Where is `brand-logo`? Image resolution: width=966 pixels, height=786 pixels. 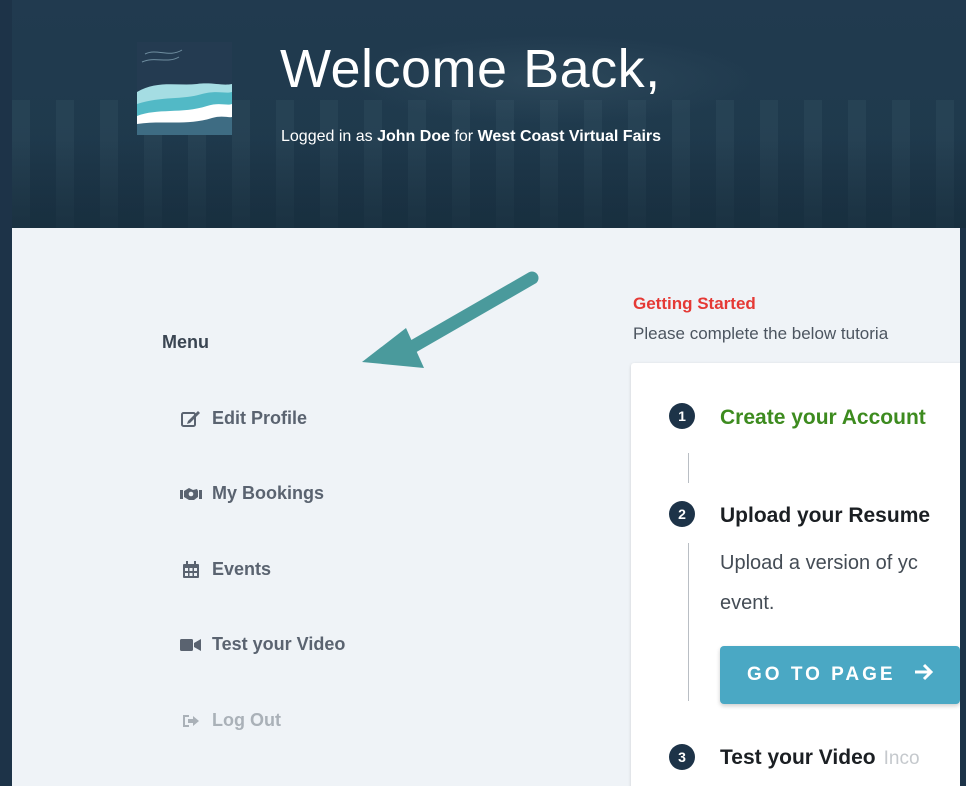 brand-logo is located at coordinates (184, 88).